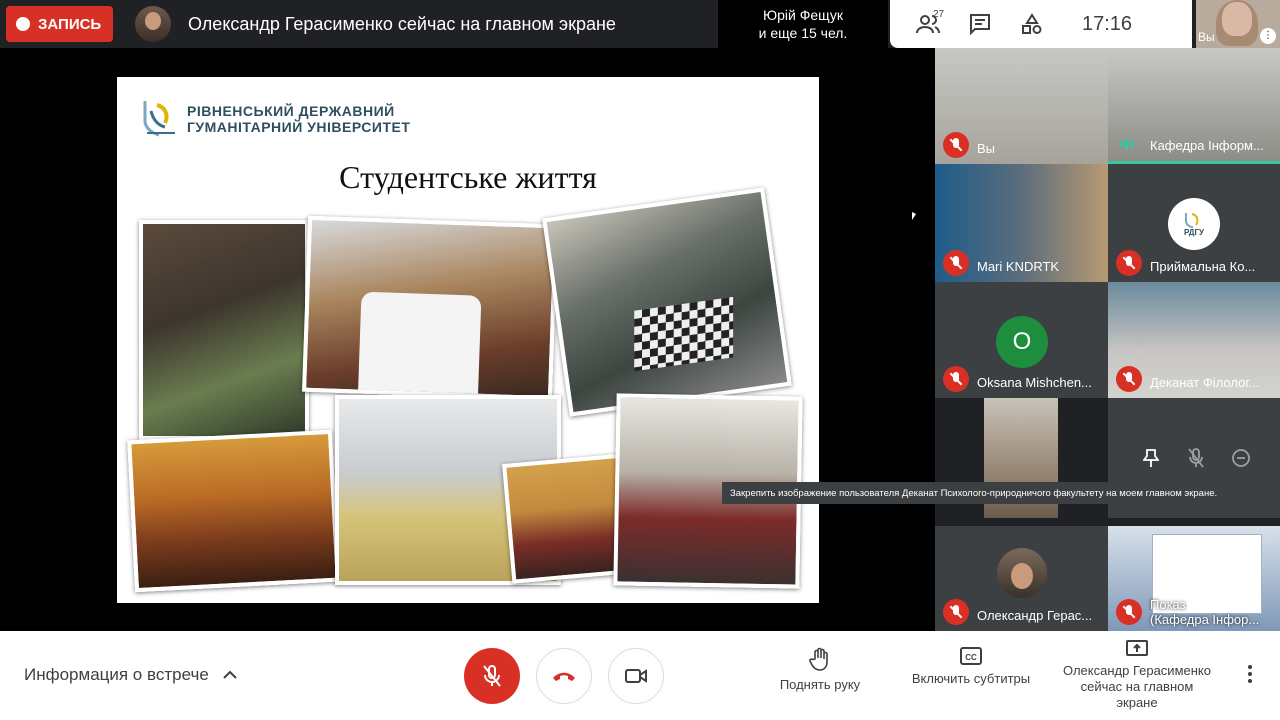 The image size is (1280, 720). I want to click on viewers-name: Юрій Фещук, so click(803, 15).